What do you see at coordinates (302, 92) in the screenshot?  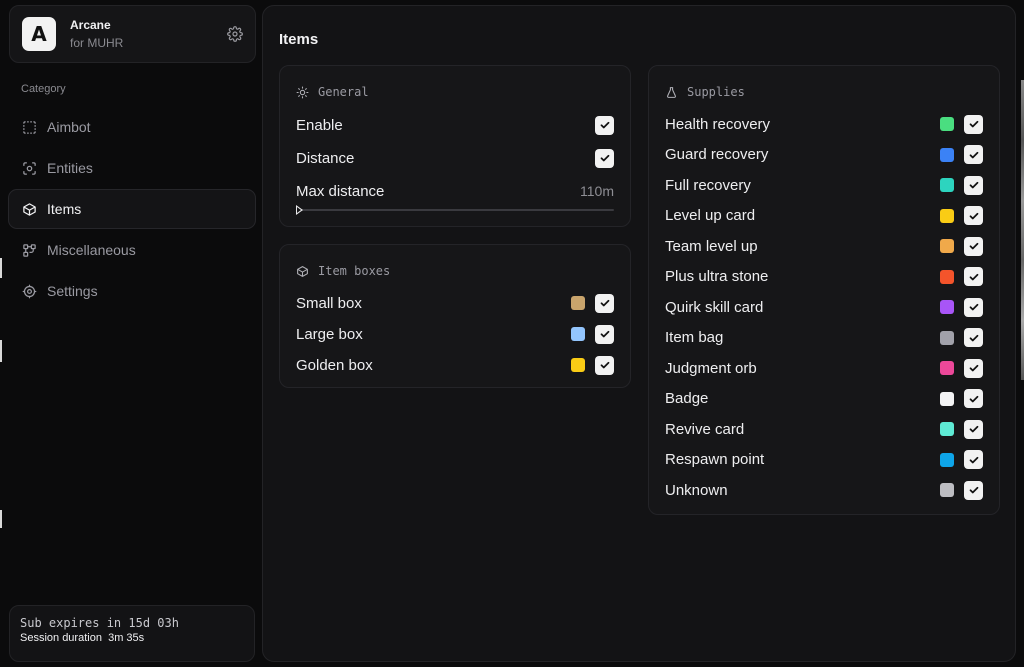 I see `sun-icon` at bounding box center [302, 92].